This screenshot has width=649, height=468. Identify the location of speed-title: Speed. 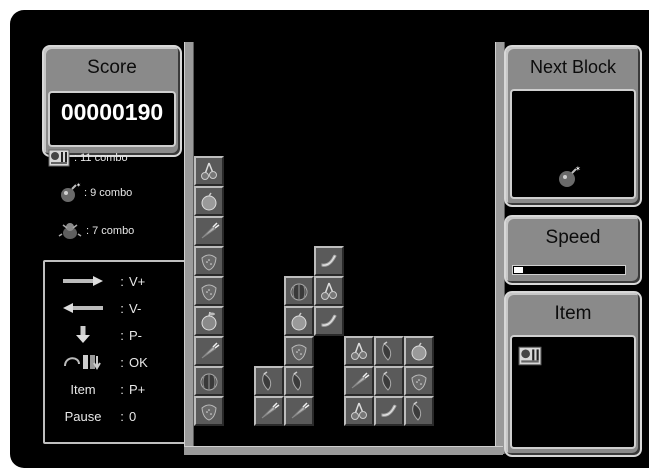
(573, 237).